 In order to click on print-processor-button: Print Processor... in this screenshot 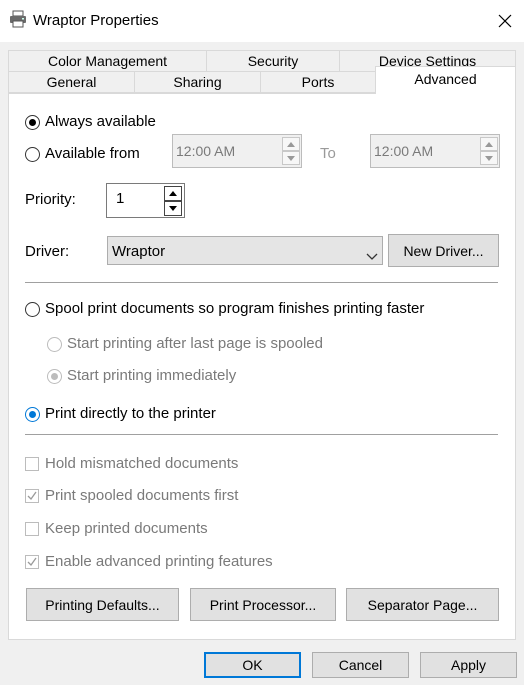, I will do `click(263, 604)`.